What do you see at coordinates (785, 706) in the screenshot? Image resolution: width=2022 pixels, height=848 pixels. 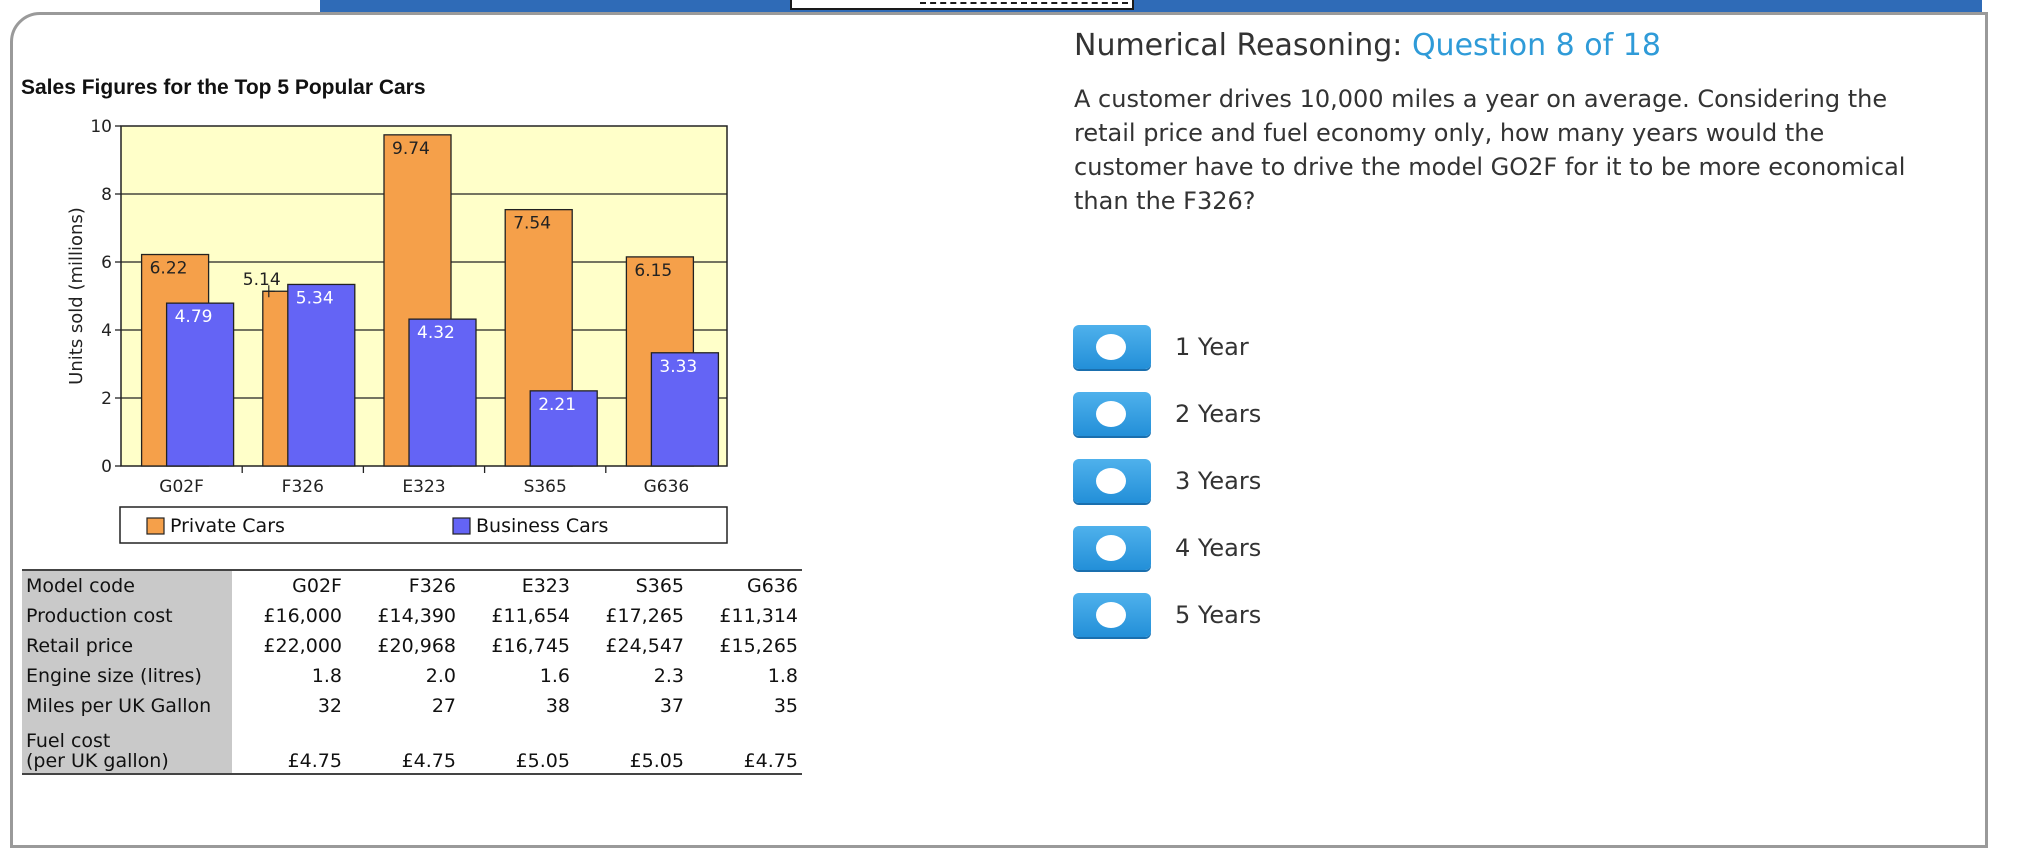 I see `table-cell: 35` at bounding box center [785, 706].